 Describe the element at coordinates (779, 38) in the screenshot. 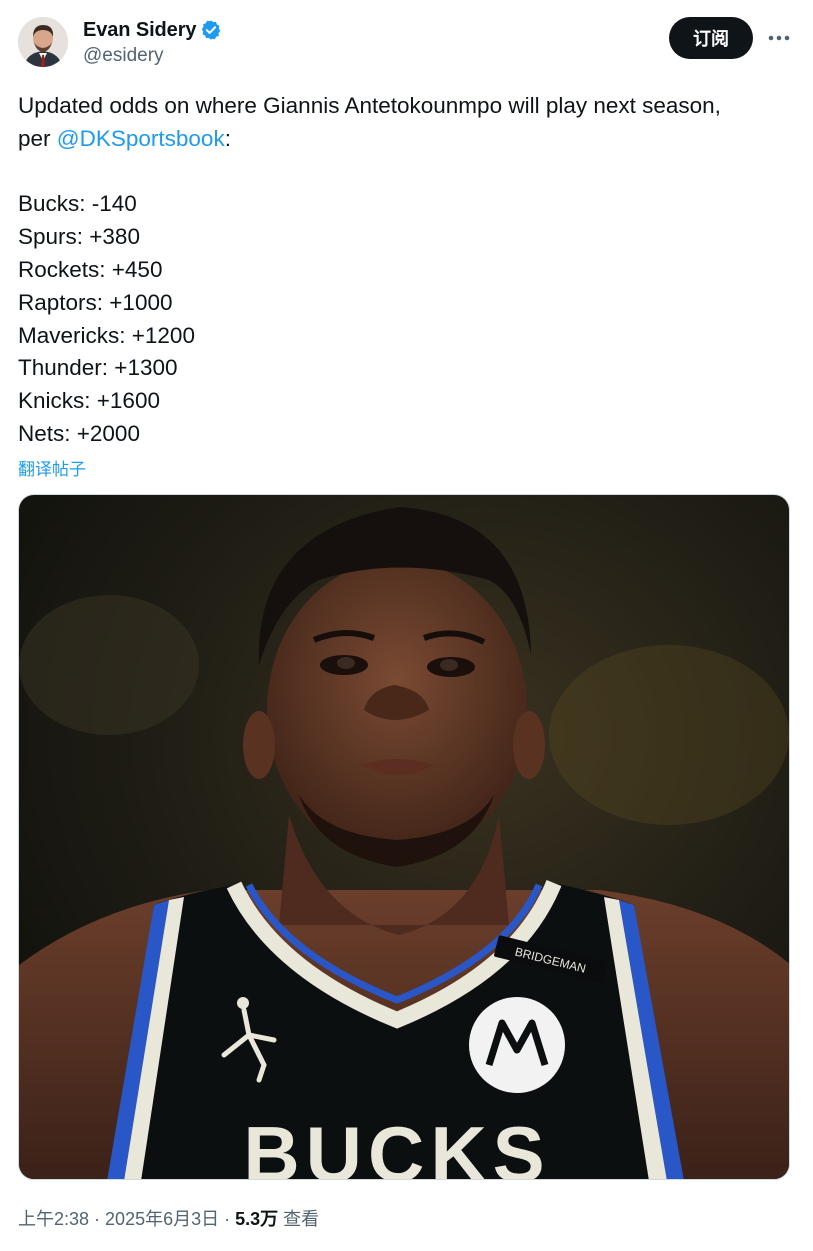

I see `more-options-icon` at that location.